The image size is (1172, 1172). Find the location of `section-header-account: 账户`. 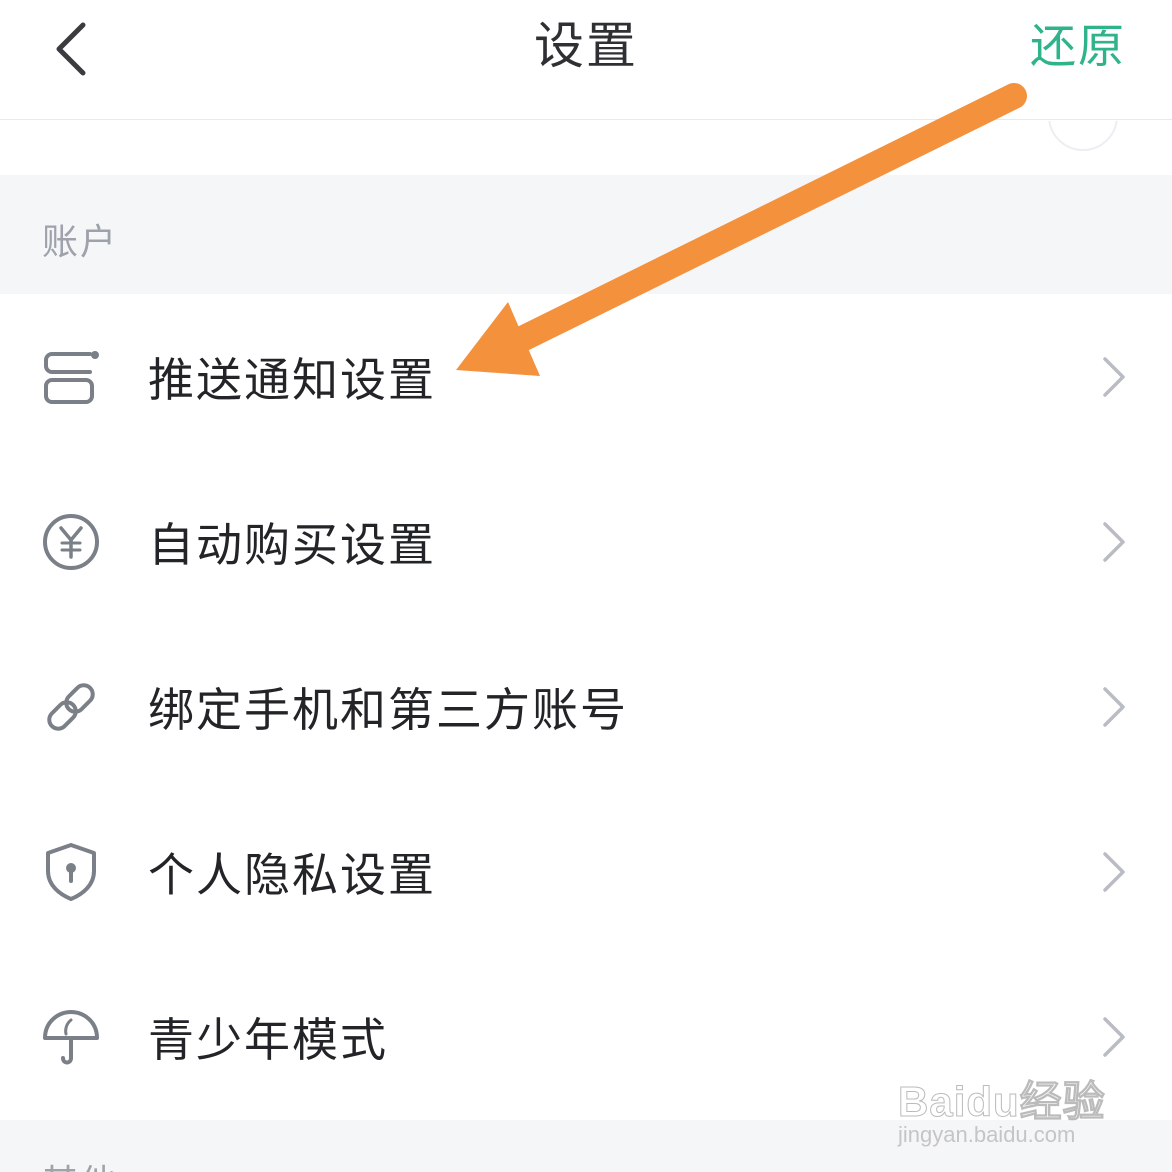

section-header-account: 账户 is located at coordinates (586, 234).